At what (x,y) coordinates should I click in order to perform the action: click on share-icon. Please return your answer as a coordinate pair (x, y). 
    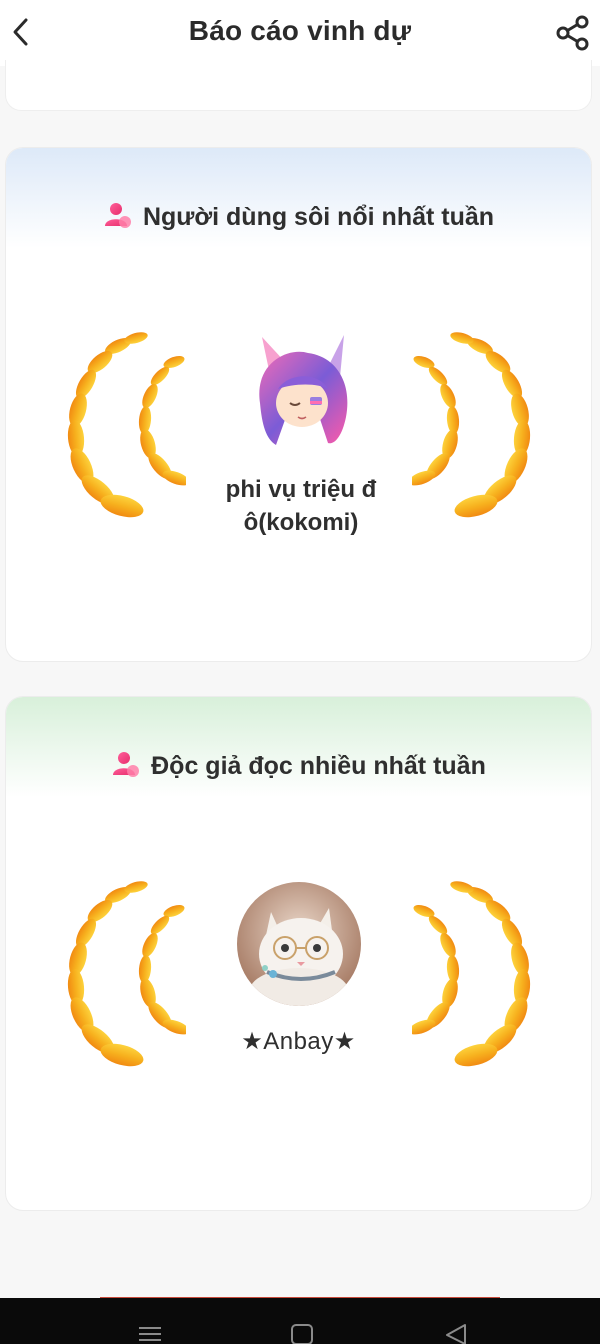
    Looking at the image, I should click on (572, 33).